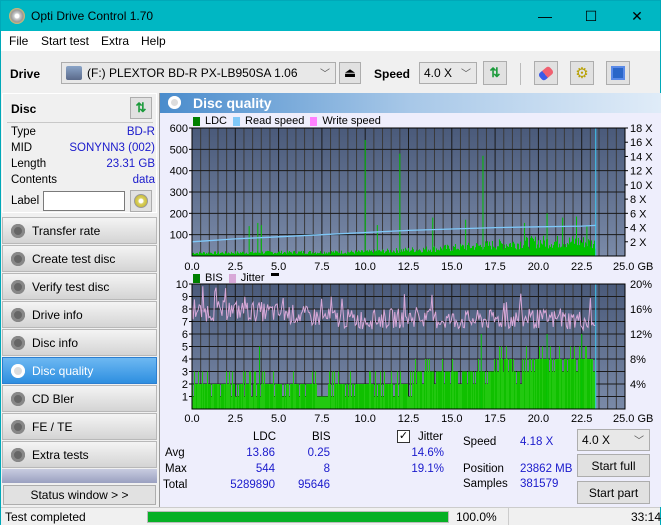  Describe the element at coordinates (537, 442) in the screenshot. I see `speed-value: 4.18 X` at that location.